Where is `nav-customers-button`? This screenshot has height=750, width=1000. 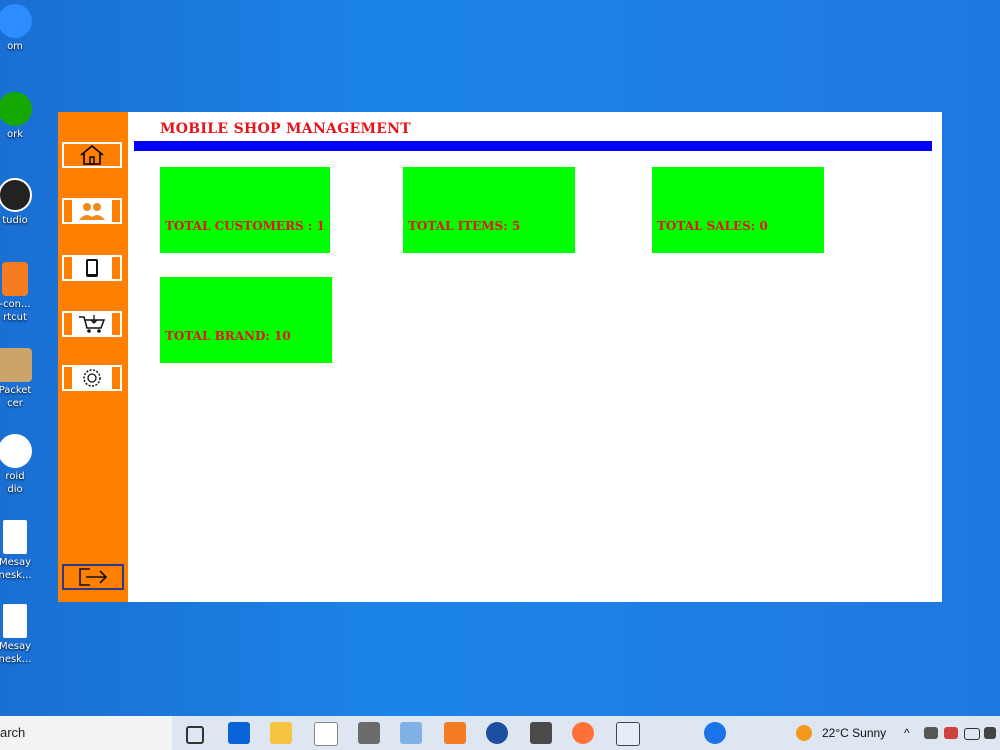 nav-customers-button is located at coordinates (92, 211).